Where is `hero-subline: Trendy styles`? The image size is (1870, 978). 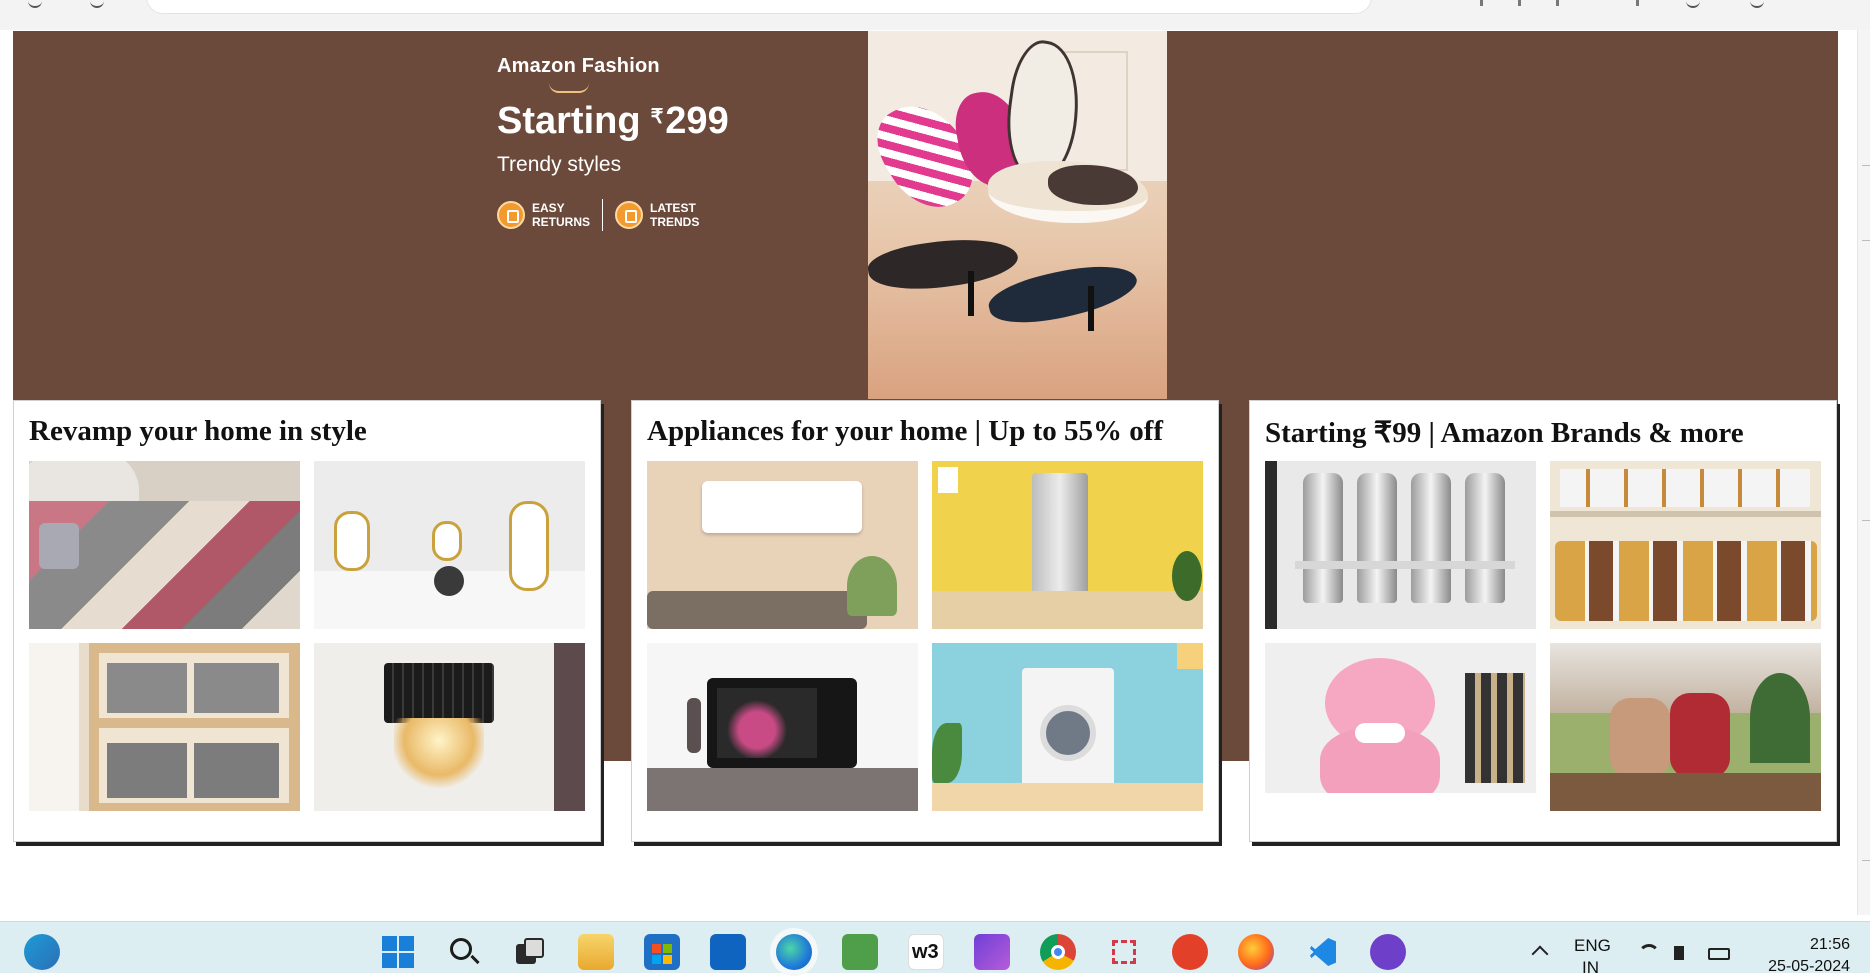 hero-subline: Trendy styles is located at coordinates (559, 164).